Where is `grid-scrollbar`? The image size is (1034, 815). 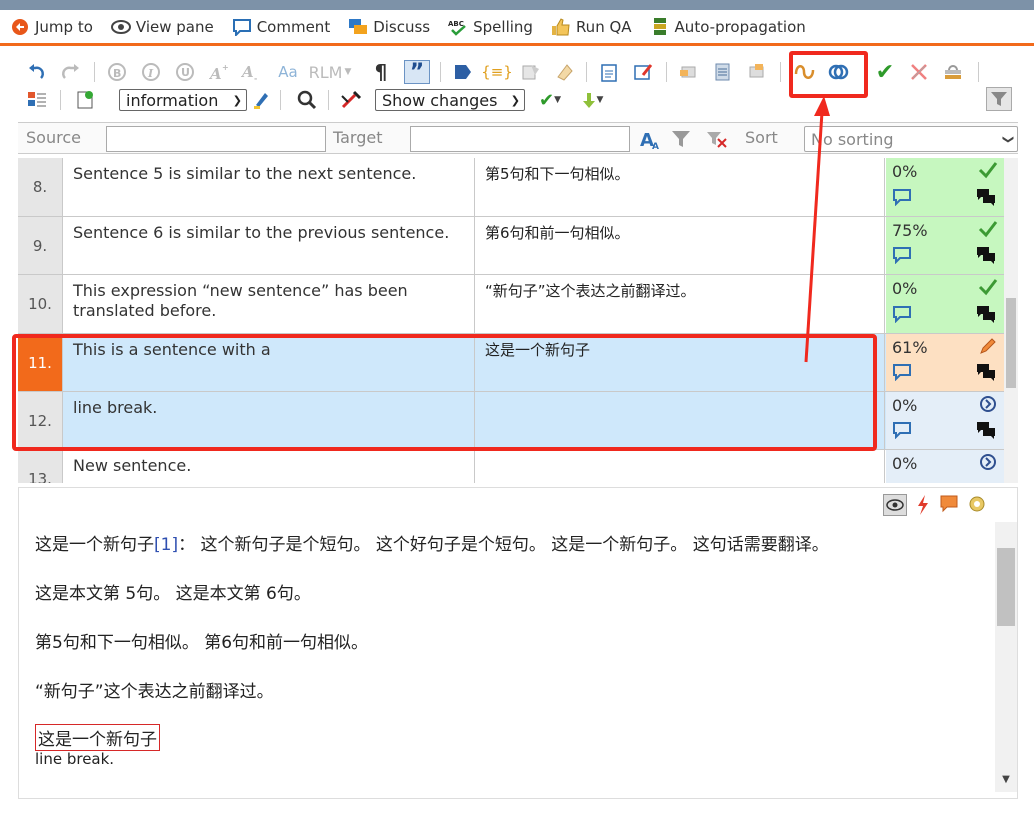
grid-scrollbar is located at coordinates (1011, 320).